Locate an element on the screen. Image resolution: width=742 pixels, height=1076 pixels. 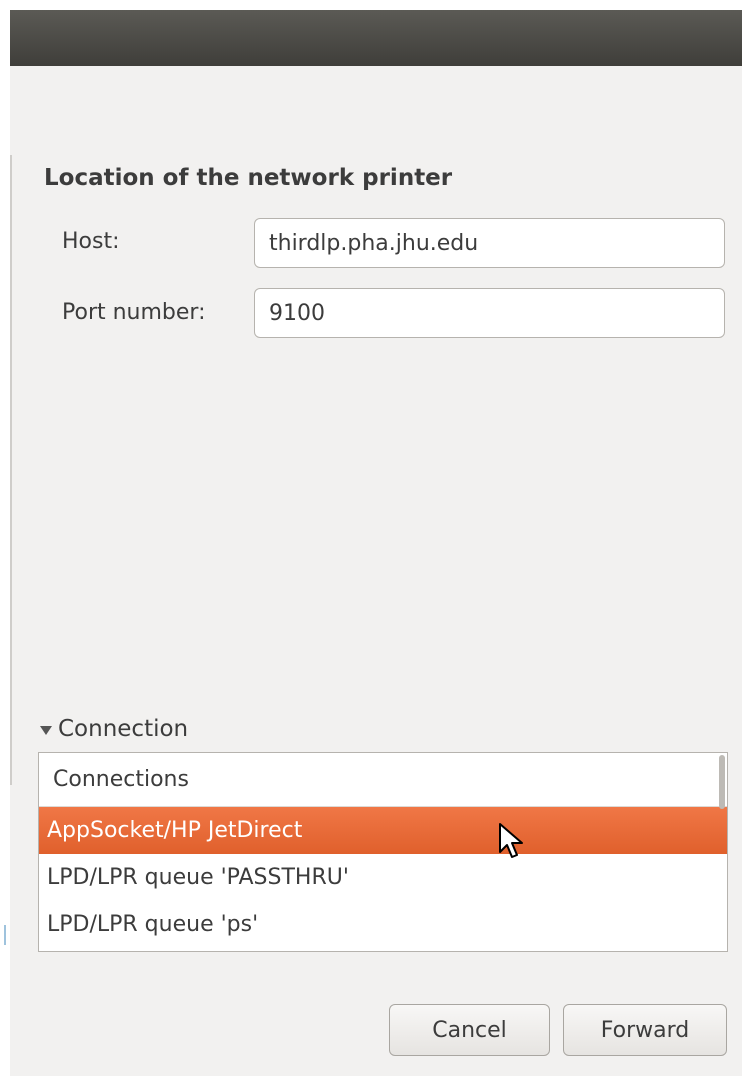
list-item-label: LPD/LPR queue 'ps' is located at coordinates (153, 924).